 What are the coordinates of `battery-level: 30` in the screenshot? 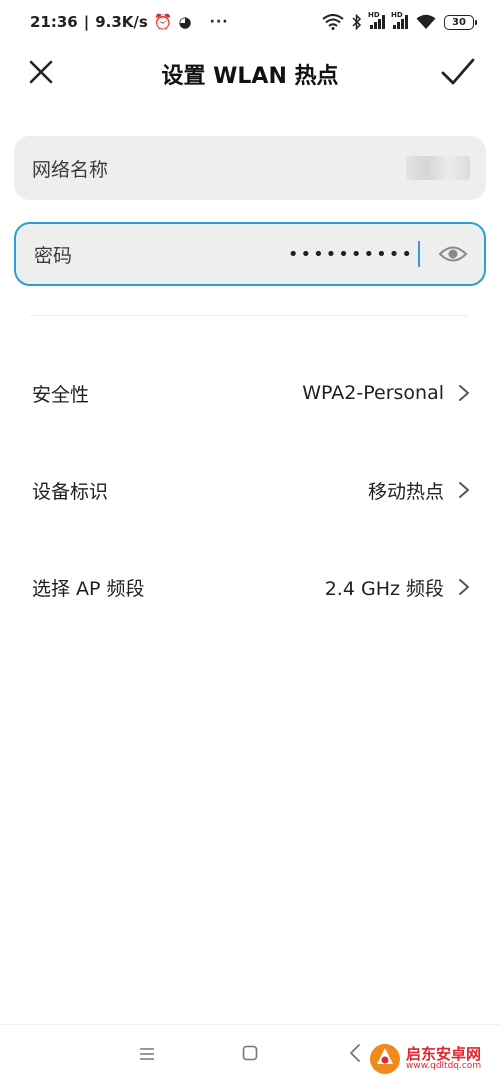 It's located at (459, 22).